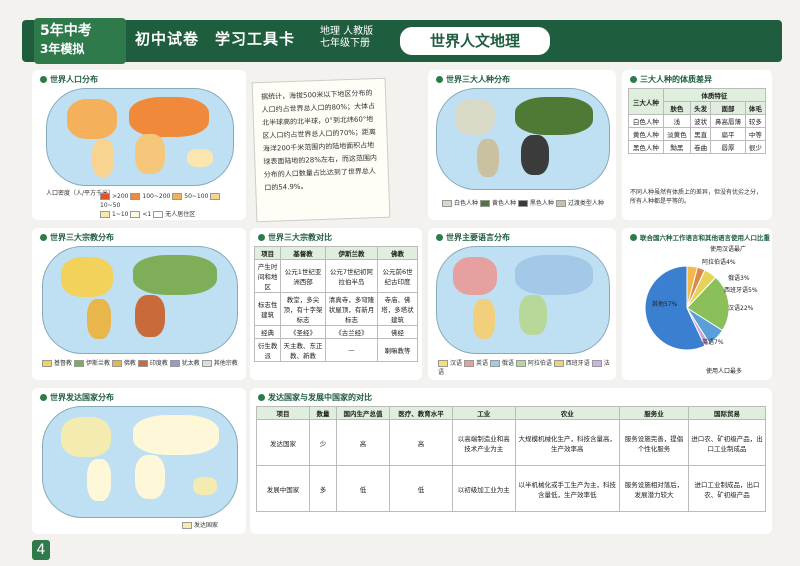  What do you see at coordinates (215, 39) in the screenshot?
I see `header-title: 初中试卷 学习工具卡` at bounding box center [215, 39].